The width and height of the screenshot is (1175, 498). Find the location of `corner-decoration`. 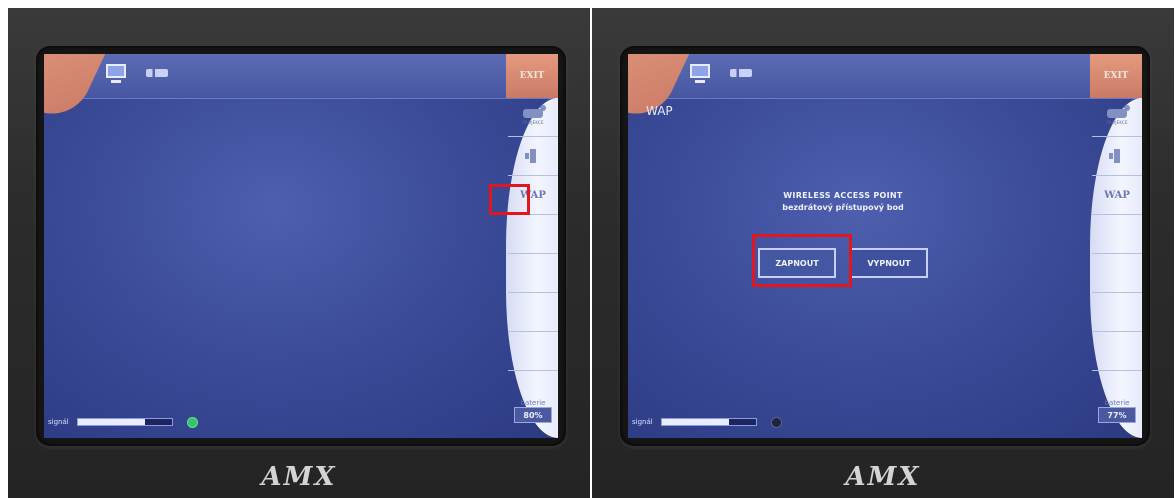

corner-decoration is located at coordinates (77, 90).